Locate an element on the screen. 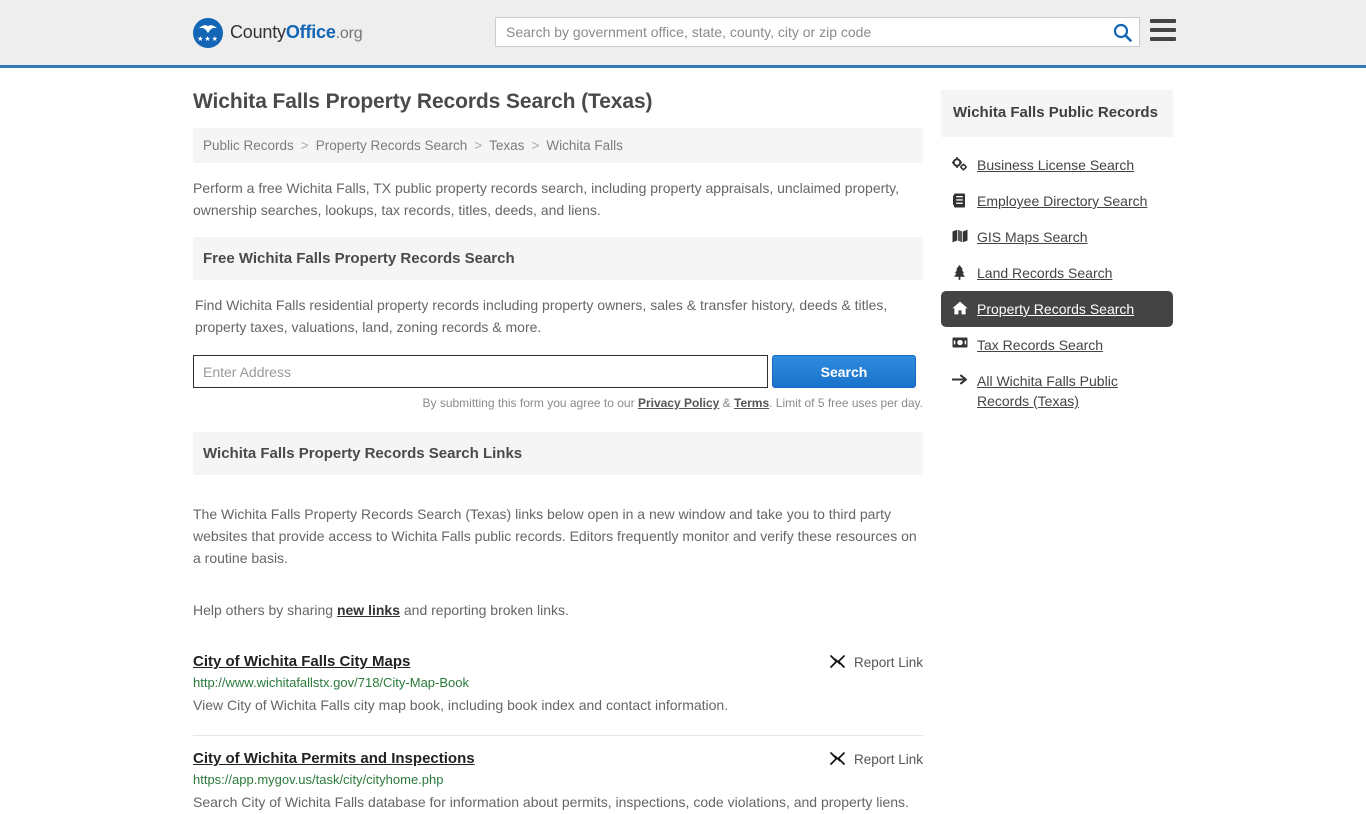 This screenshot has width=1366, height=814. sidebar-item-all-public-records: All Wichita Falls Public Records (Texas) is located at coordinates (1057, 391).